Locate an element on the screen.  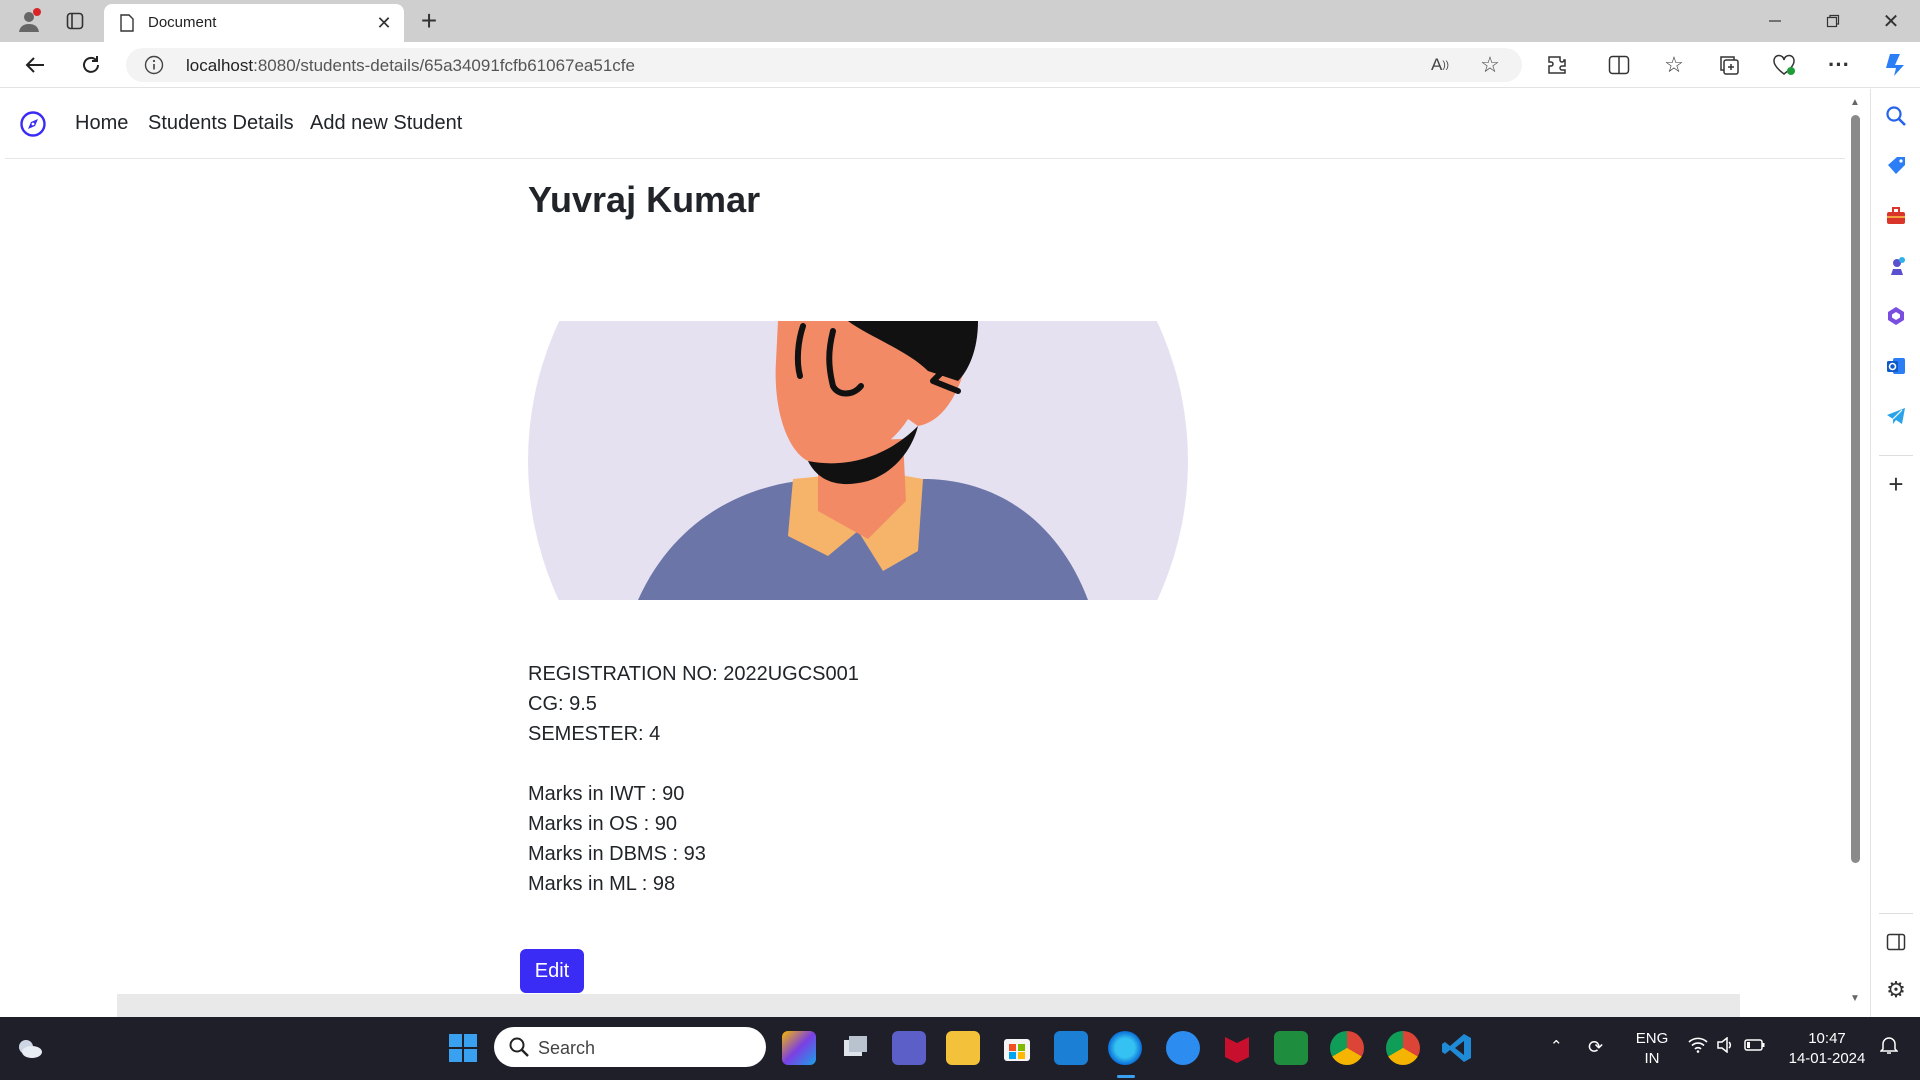
office-icon is located at coordinates (1896, 316).